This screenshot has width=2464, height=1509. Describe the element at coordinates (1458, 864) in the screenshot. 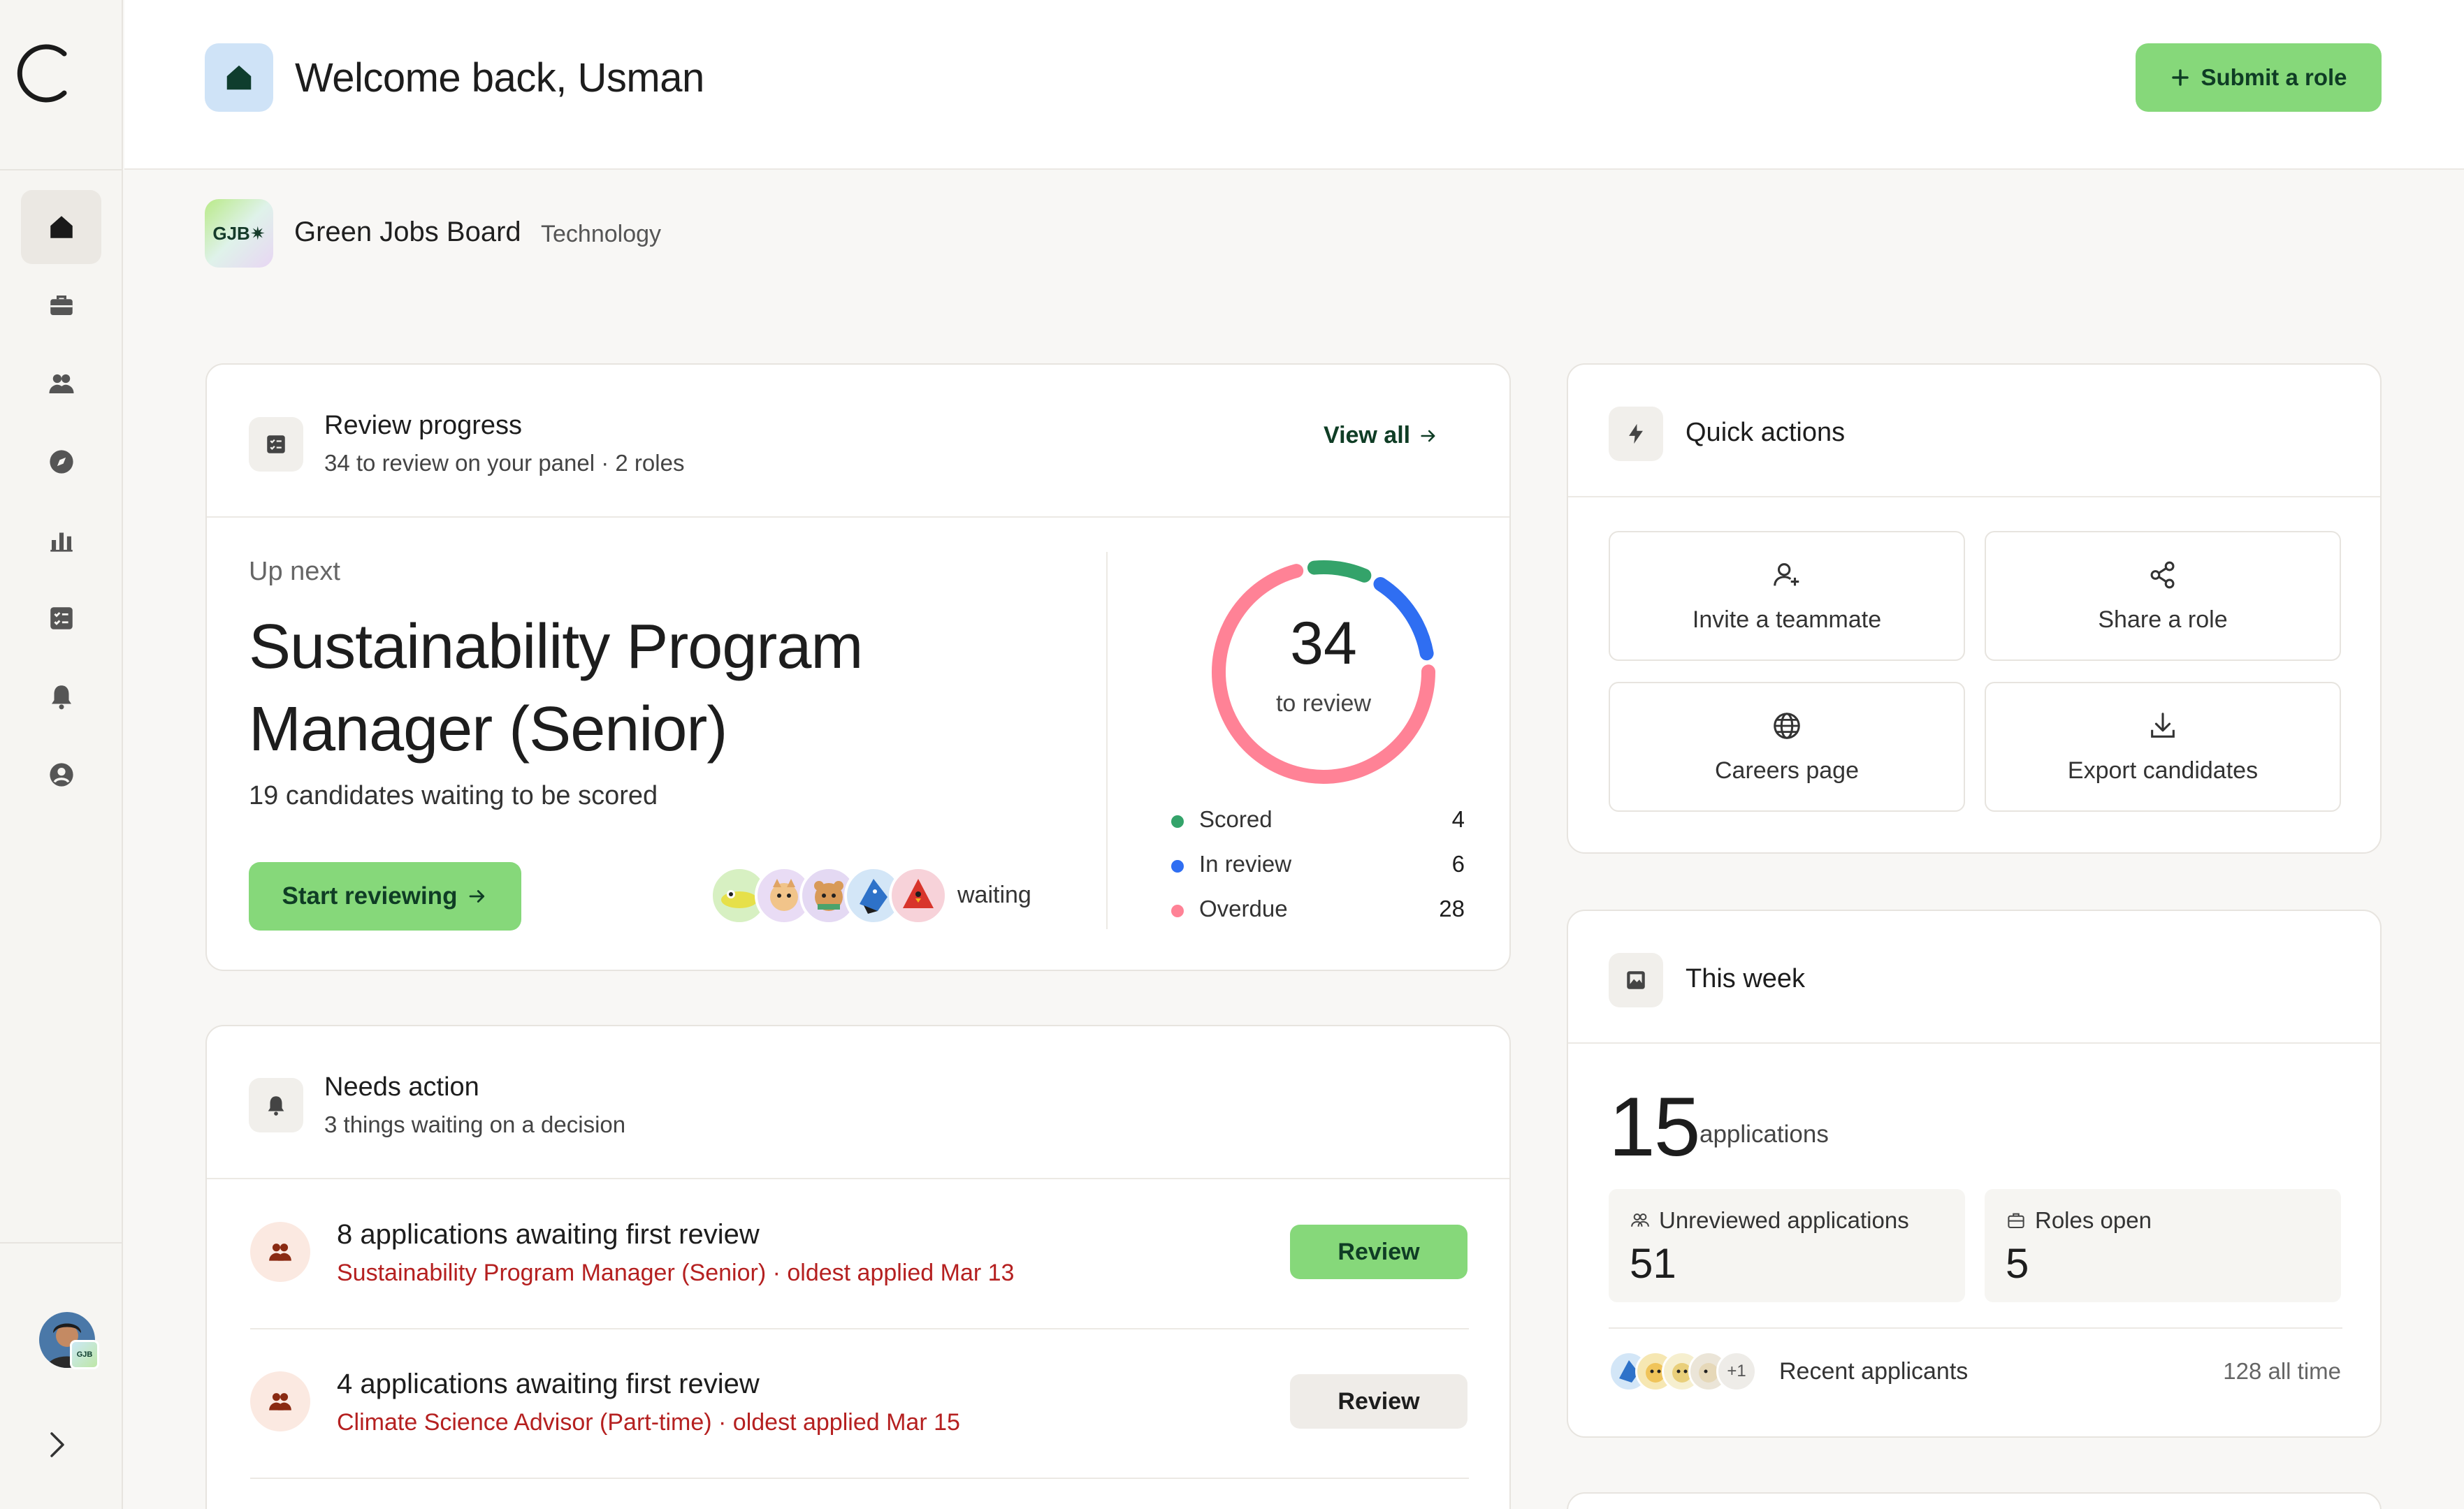

I see `legend-value: 6` at that location.